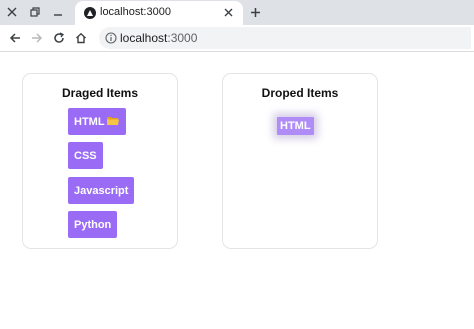 This screenshot has height=329, width=474. I want to click on draggable-item-css: CSS, so click(85, 155).